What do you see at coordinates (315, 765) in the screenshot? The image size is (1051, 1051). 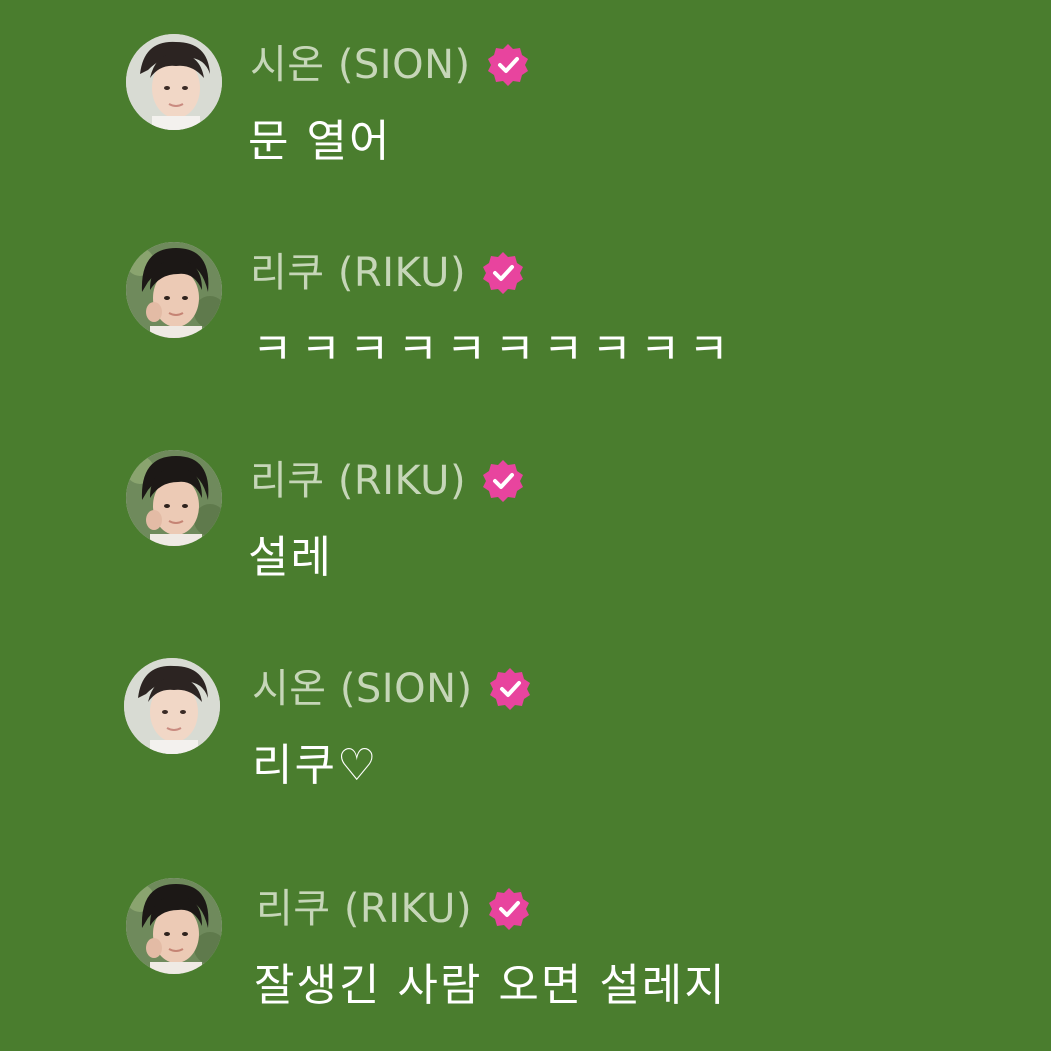 I see `message-text: 리쿠♡` at bounding box center [315, 765].